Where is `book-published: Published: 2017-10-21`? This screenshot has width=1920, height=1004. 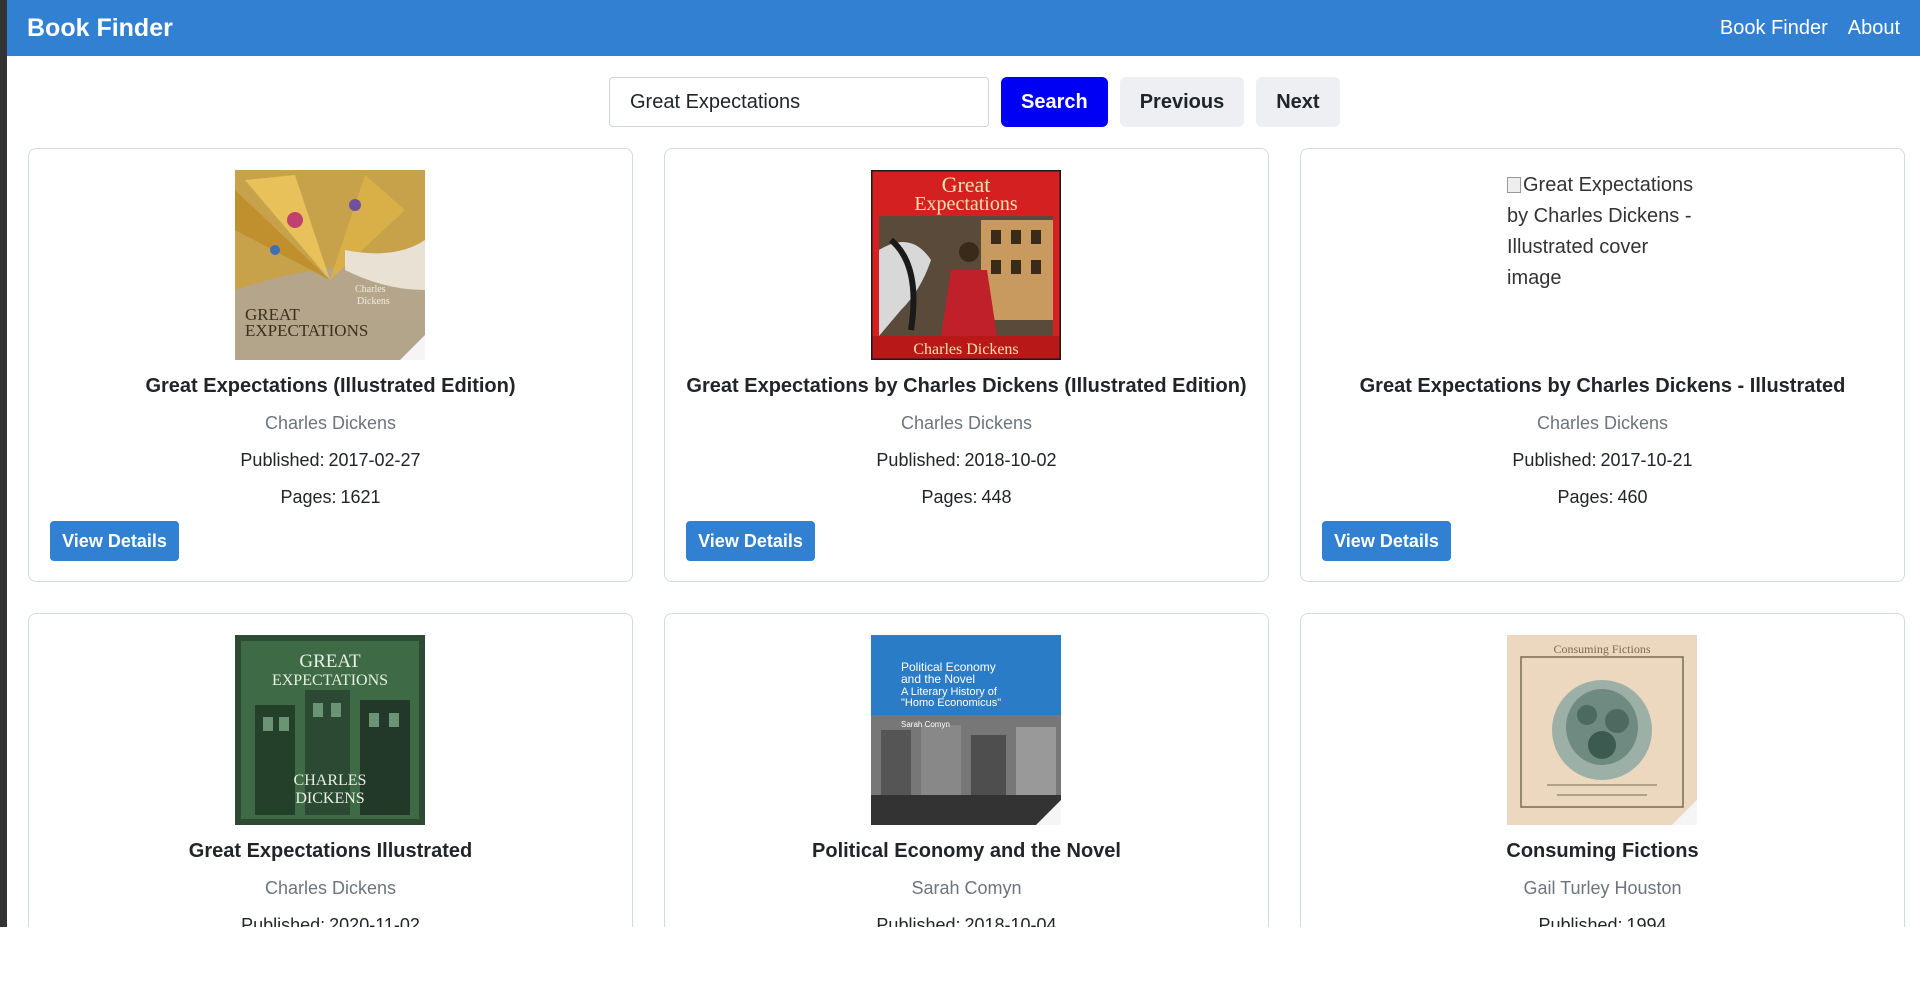
book-published: Published: 2017-10-21 is located at coordinates (1602, 460).